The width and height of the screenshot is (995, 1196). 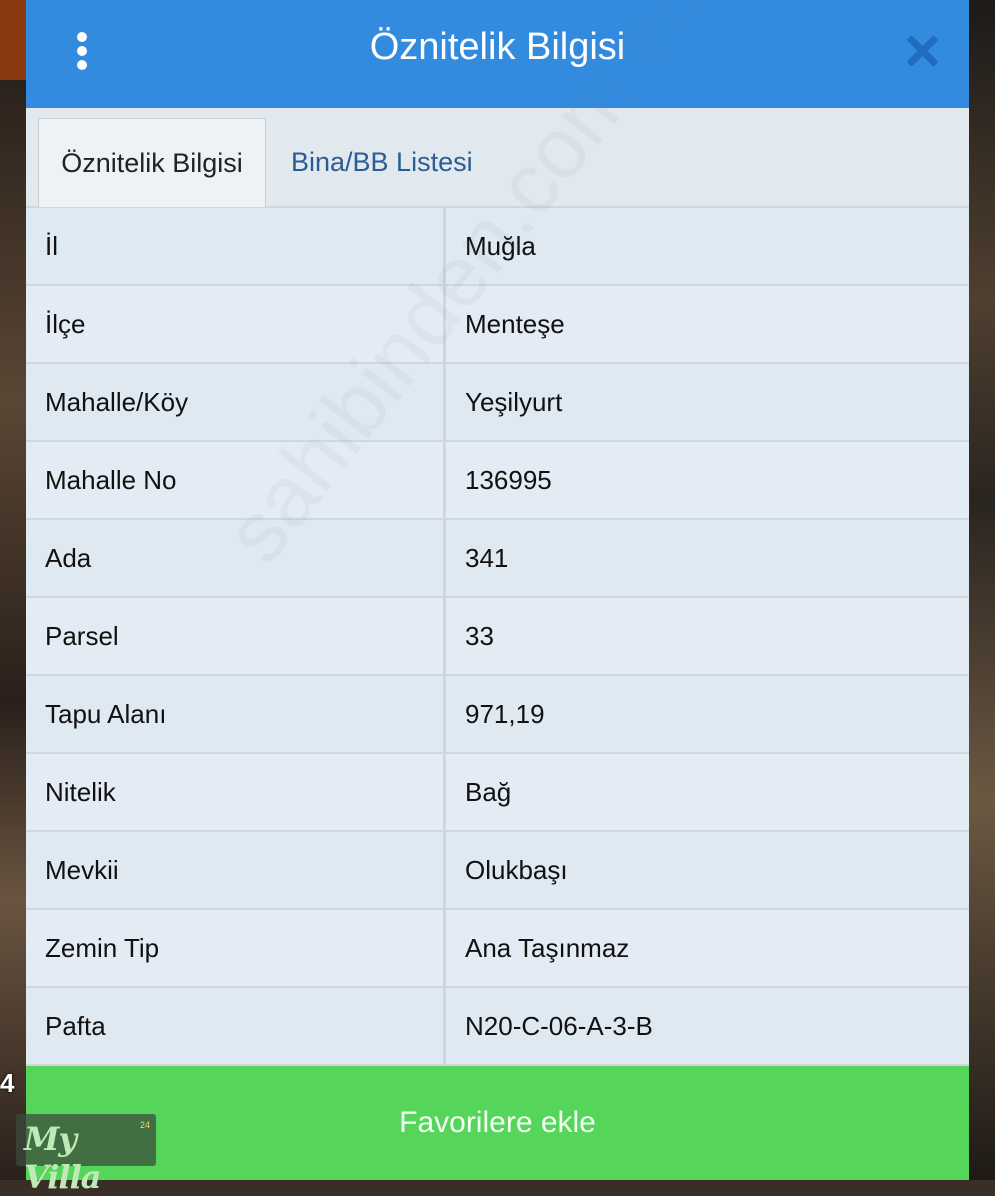 I want to click on table-row: Mahalle/Köy Yeşilyurt, so click(x=497, y=403).